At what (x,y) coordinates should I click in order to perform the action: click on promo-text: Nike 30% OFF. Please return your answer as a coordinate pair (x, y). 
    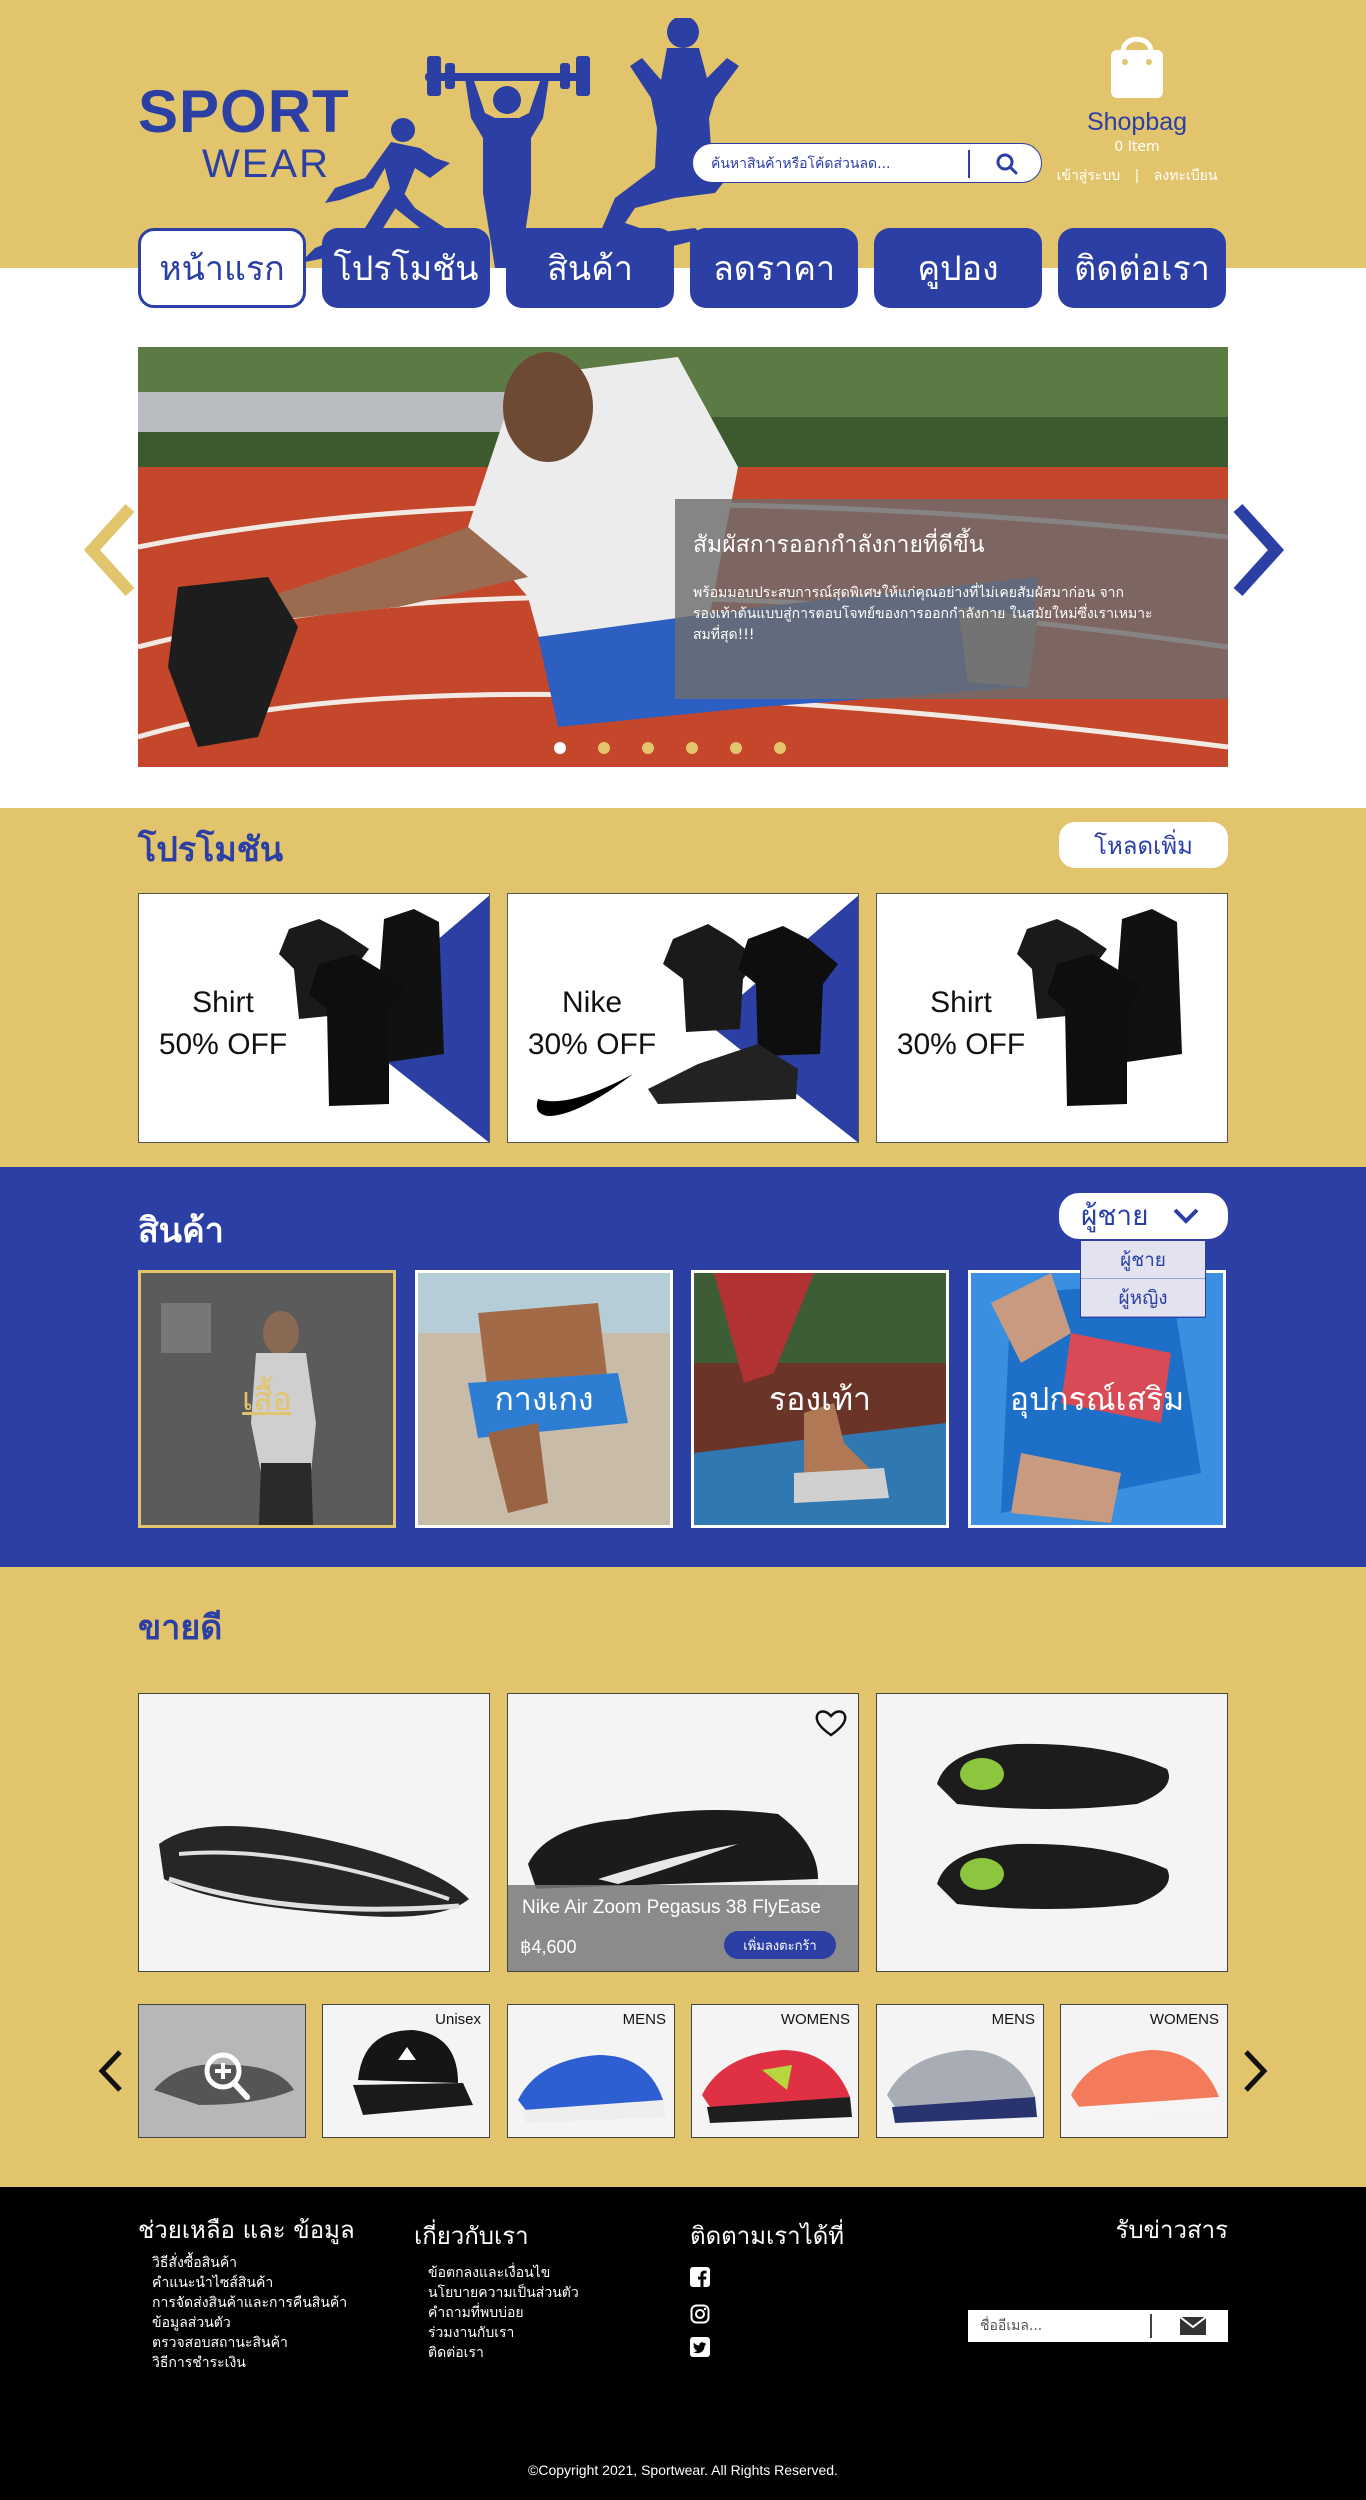
    Looking at the image, I should click on (592, 1024).